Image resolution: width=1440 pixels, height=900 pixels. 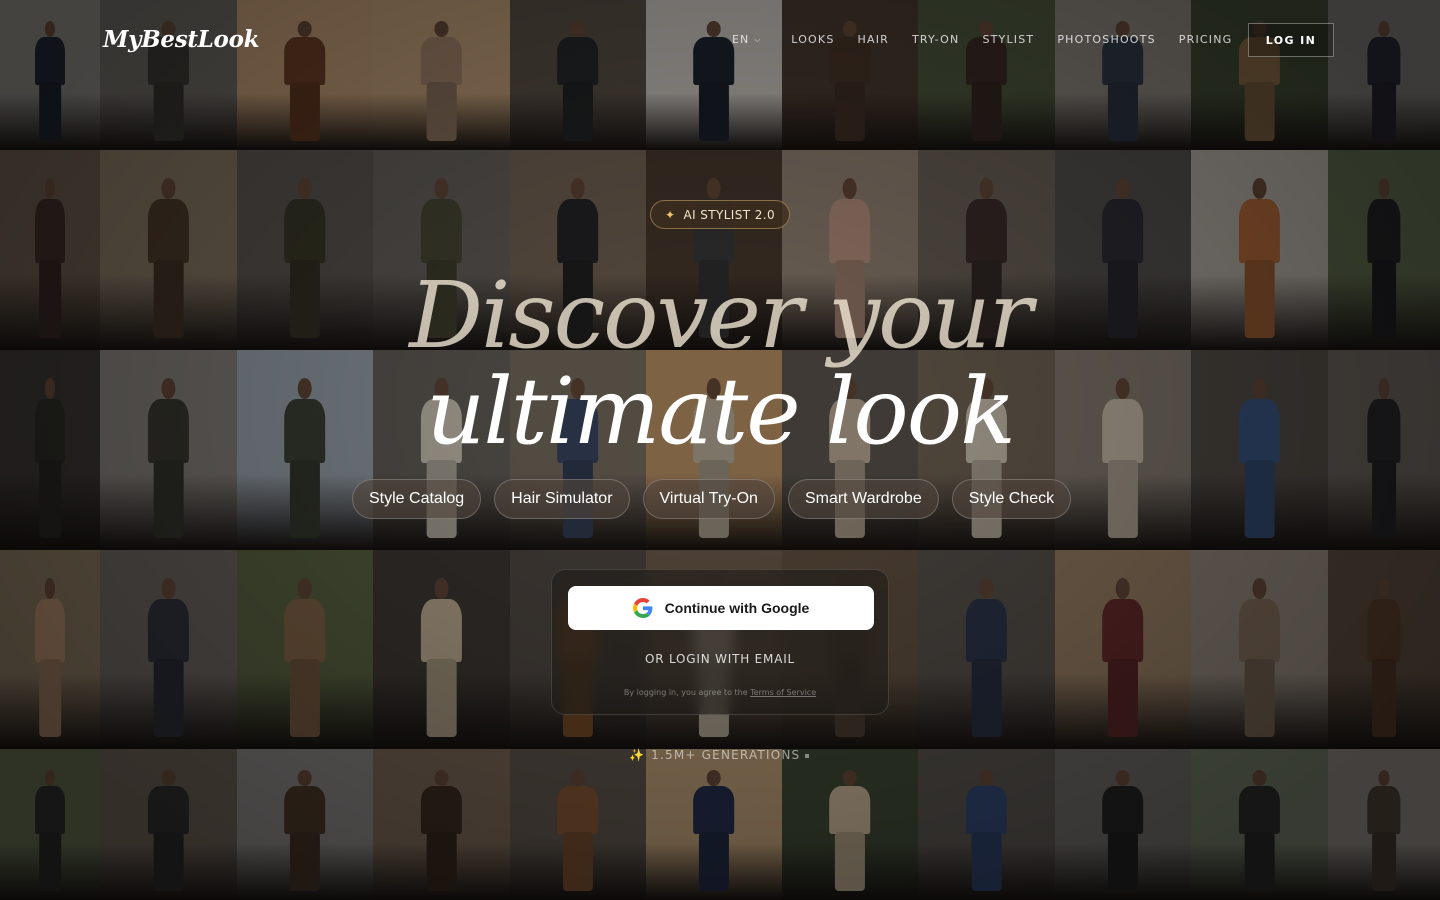 I want to click on stat-divider-dot, so click(x=807, y=756).